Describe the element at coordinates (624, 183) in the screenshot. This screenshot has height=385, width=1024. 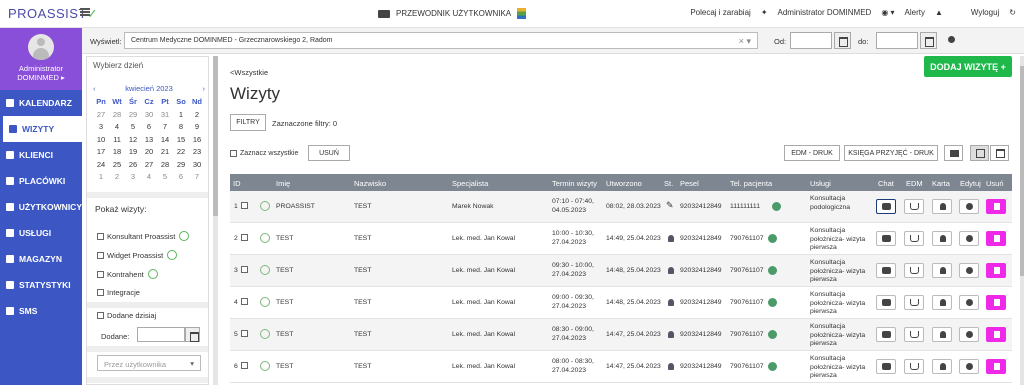
I see `column-header: Utworzono` at that location.